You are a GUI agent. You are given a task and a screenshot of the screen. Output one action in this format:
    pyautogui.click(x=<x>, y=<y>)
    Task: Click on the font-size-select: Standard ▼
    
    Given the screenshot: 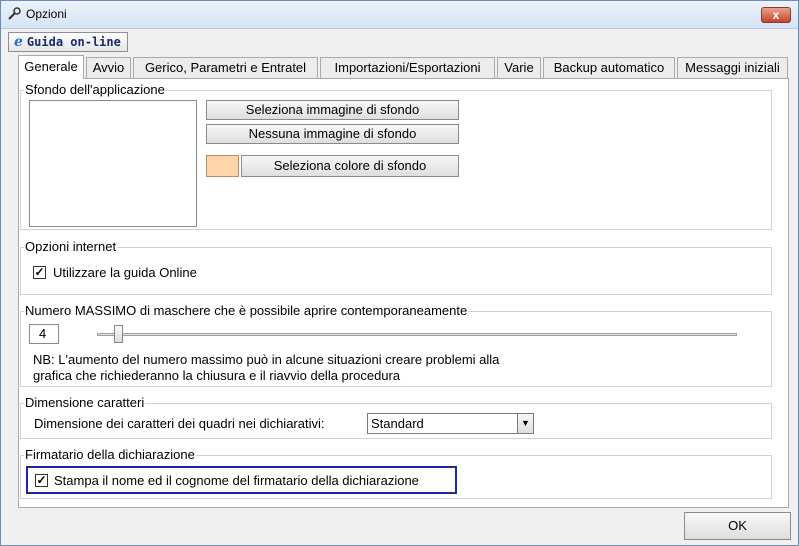 What is the action you would take?
    pyautogui.click(x=450, y=423)
    